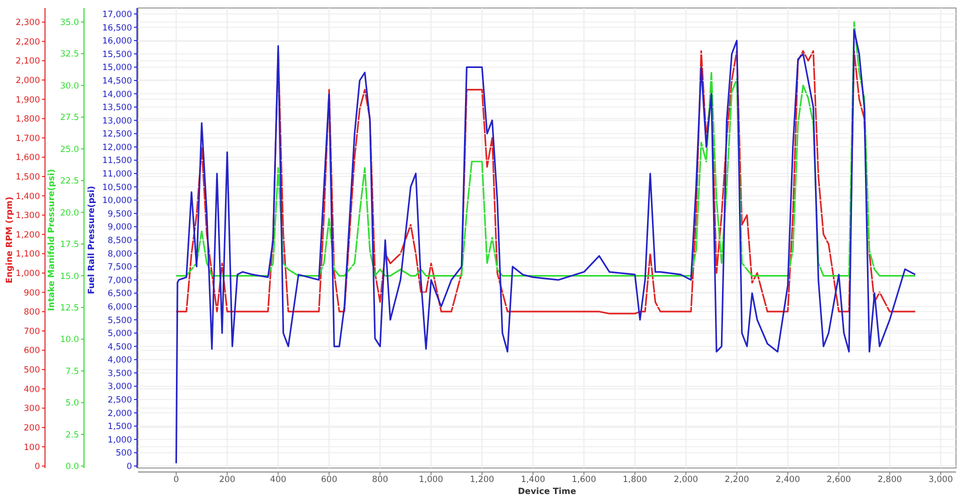  Describe the element at coordinates (10, 240) in the screenshot. I see `axis-title: Engine RPM (rpm)` at that location.